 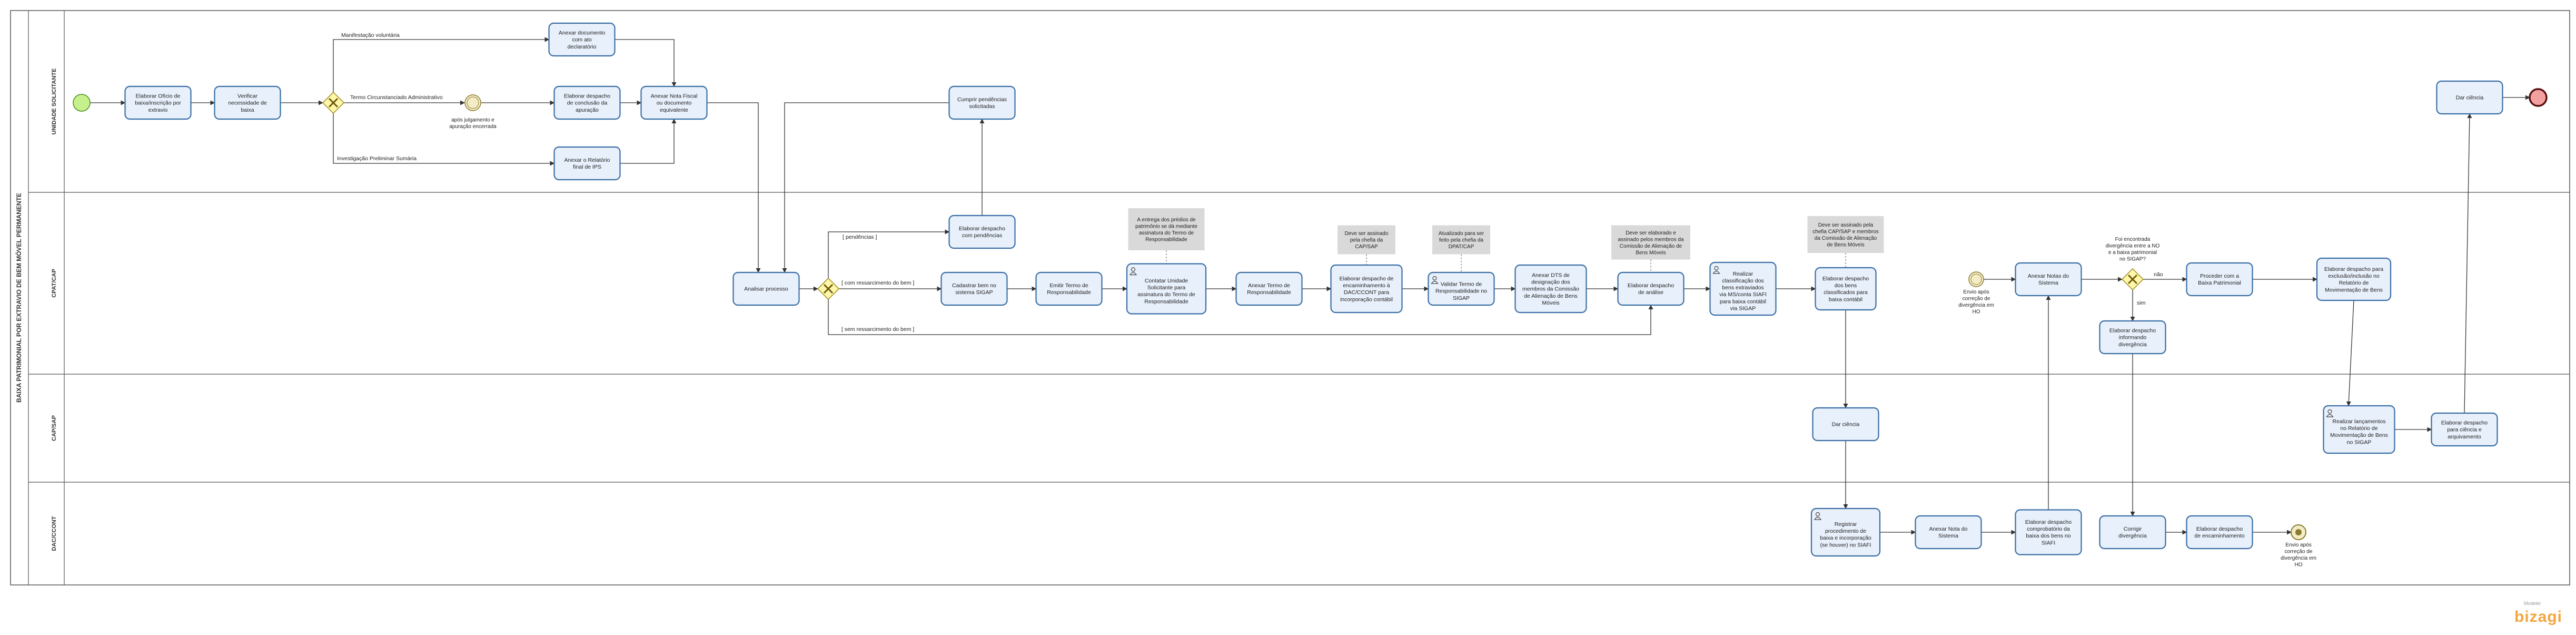 What do you see at coordinates (2048, 279) in the screenshot?
I see `task-t21: Anexar Notas do Sistema` at bounding box center [2048, 279].